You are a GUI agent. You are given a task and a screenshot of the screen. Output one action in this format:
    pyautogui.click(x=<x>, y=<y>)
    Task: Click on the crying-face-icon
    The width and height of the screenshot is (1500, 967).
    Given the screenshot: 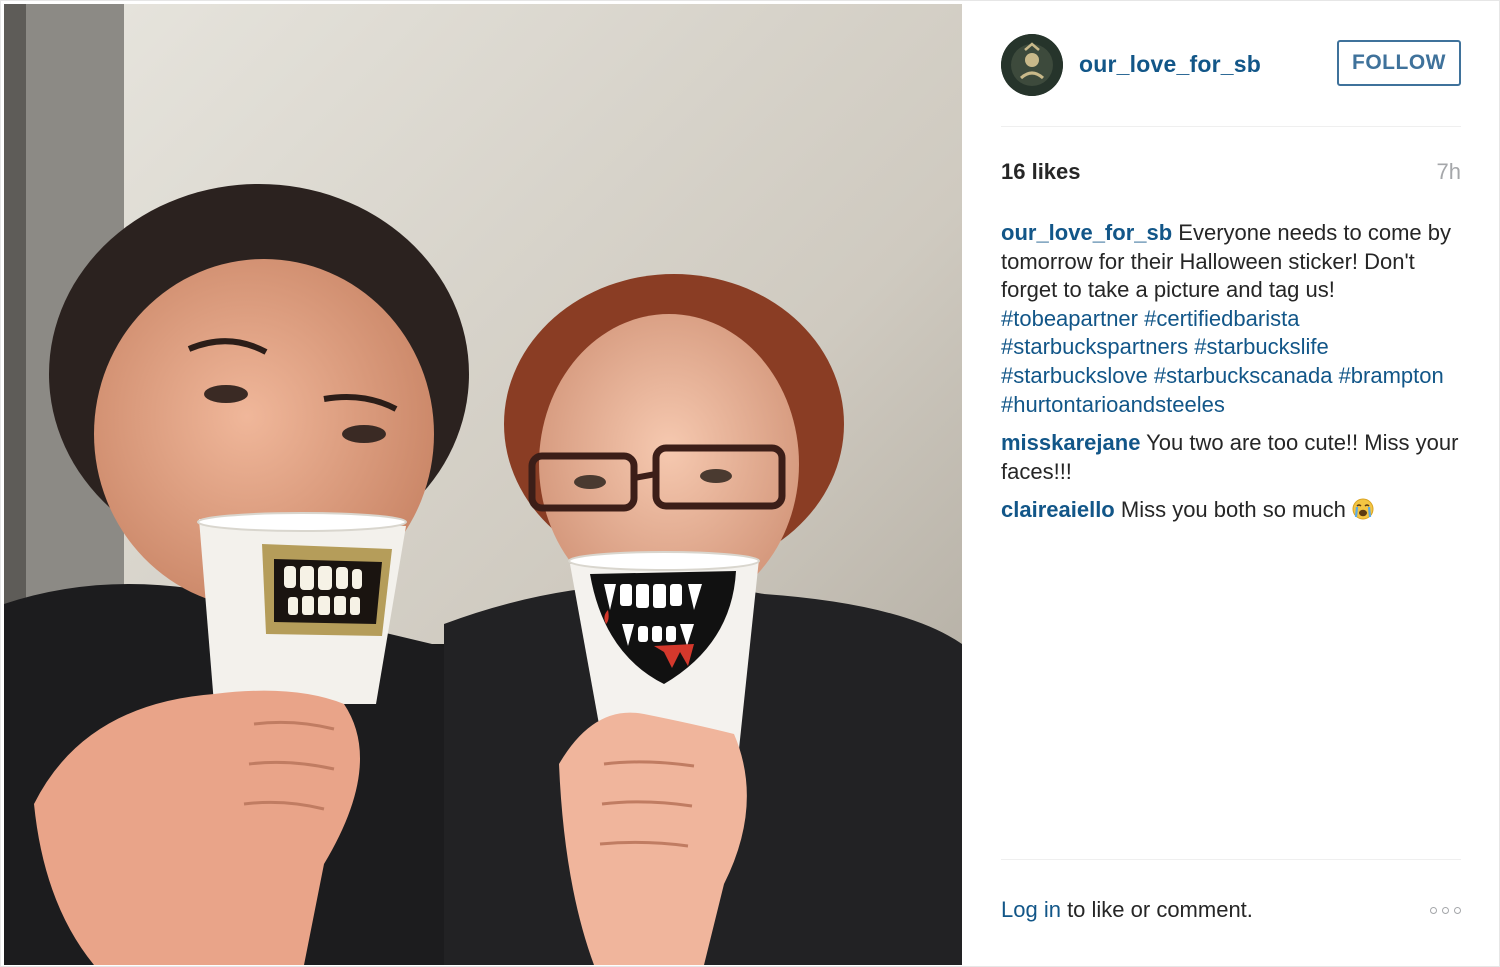 What is the action you would take?
    pyautogui.click(x=1363, y=509)
    